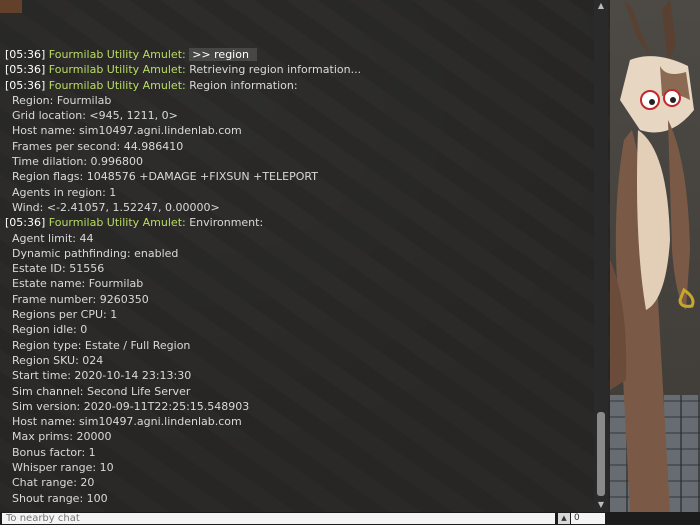 The image size is (700, 525). Describe the element at coordinates (296, 146) in the screenshot. I see `chat-line: Frames per second: 44.986410` at that location.